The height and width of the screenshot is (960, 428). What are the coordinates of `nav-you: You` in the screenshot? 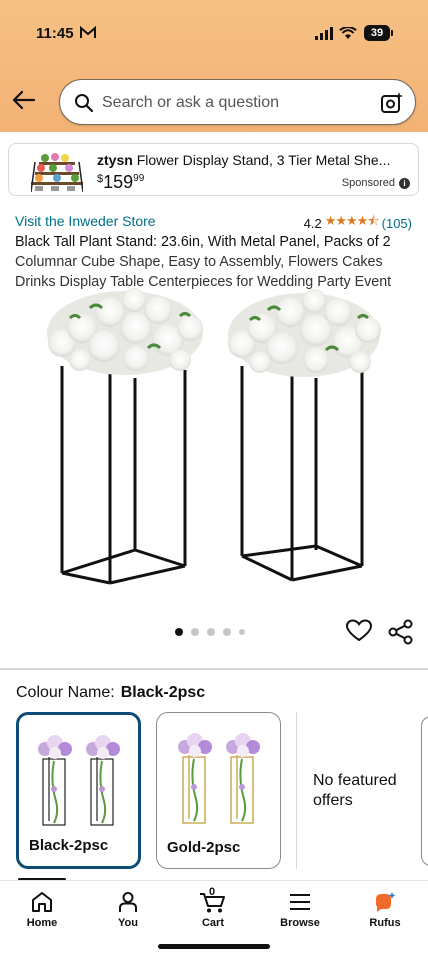 It's located at (128, 909).